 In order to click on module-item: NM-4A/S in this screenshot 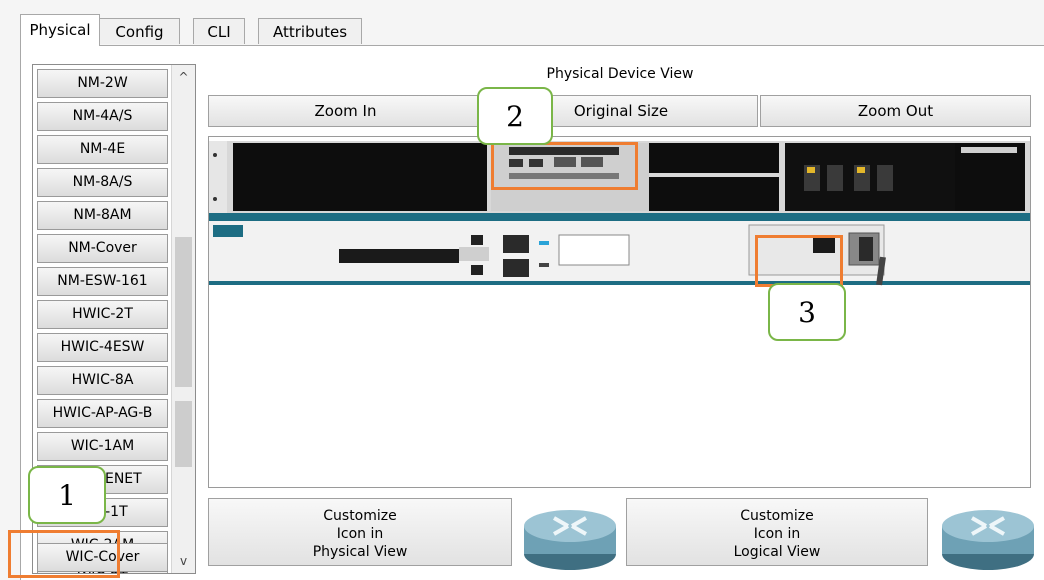, I will do `click(102, 116)`.